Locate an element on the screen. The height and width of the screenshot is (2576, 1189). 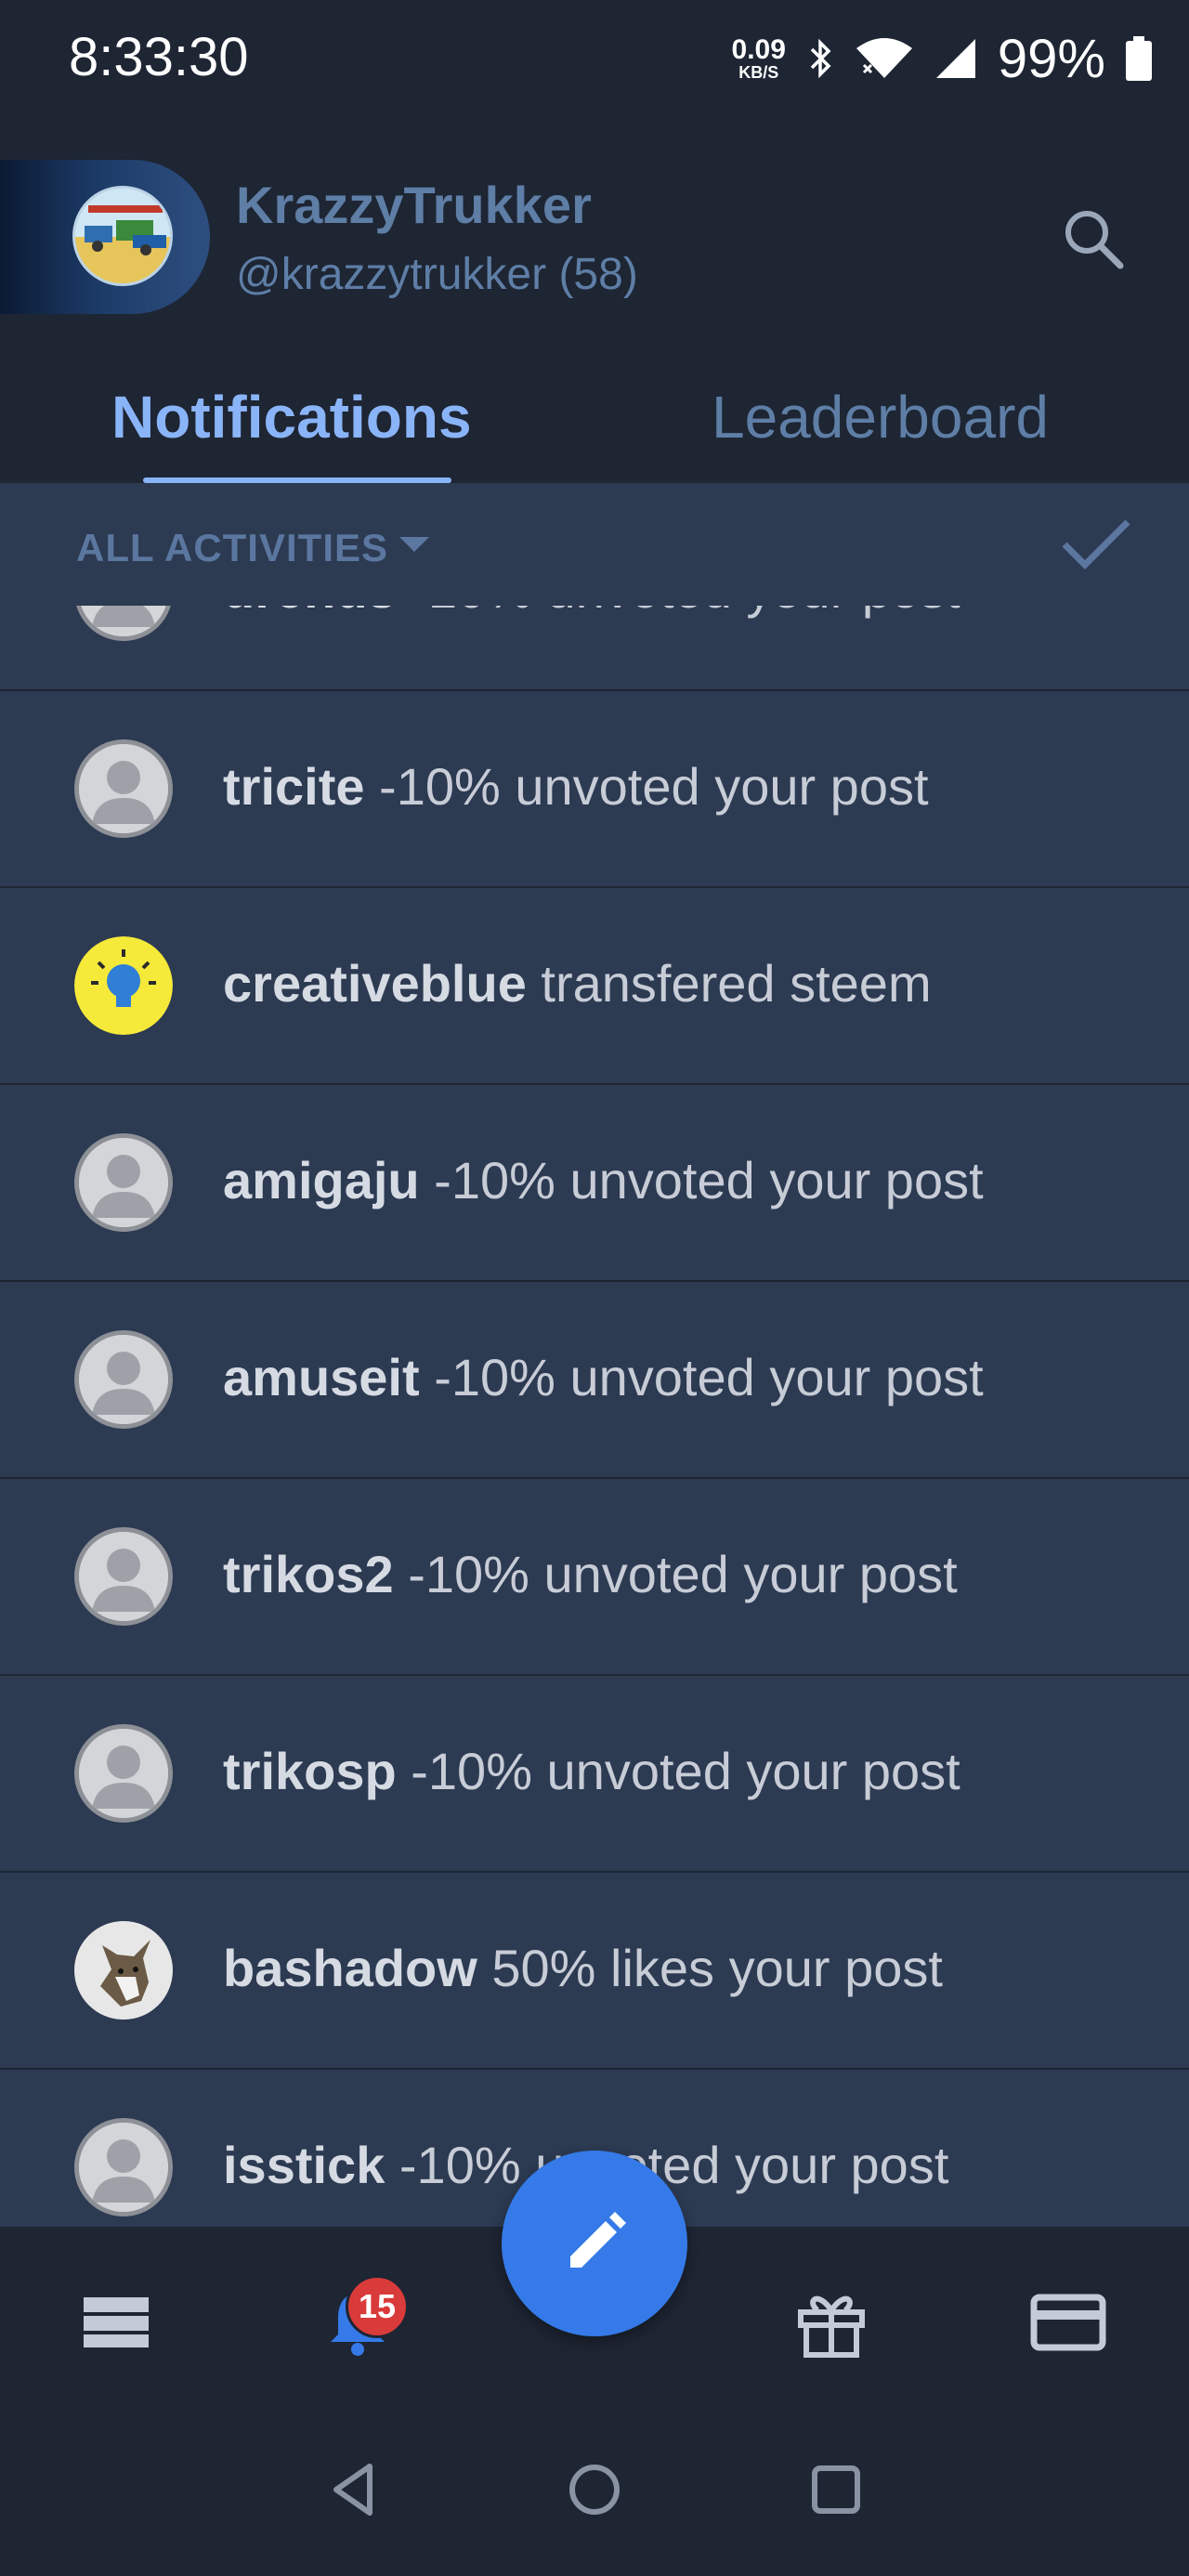
notification-username: bashadow is located at coordinates (350, 1968).